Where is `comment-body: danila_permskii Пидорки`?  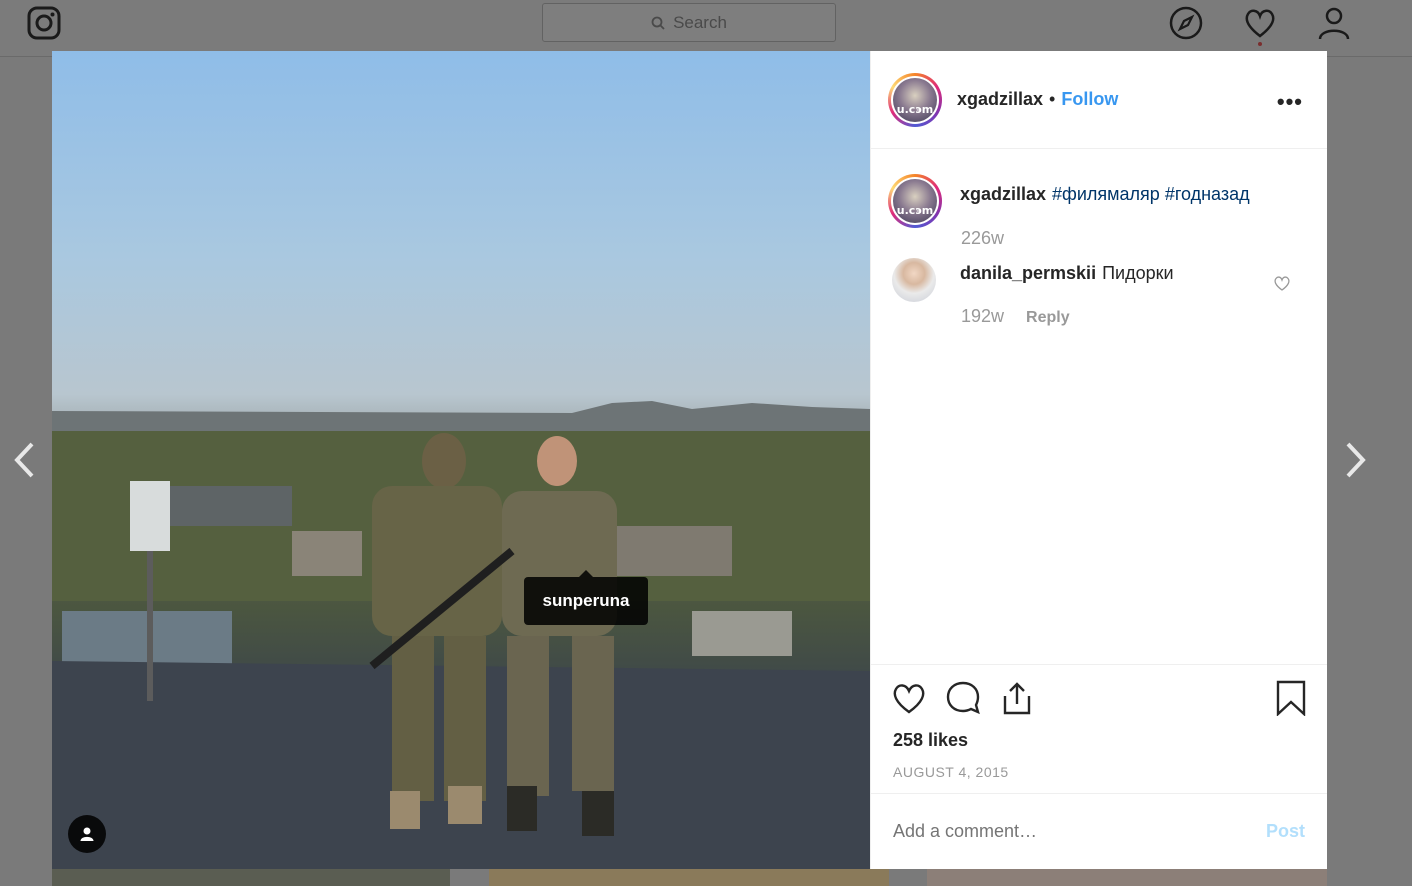
comment-body: danila_permskii Пидорки is located at coordinates (1067, 281).